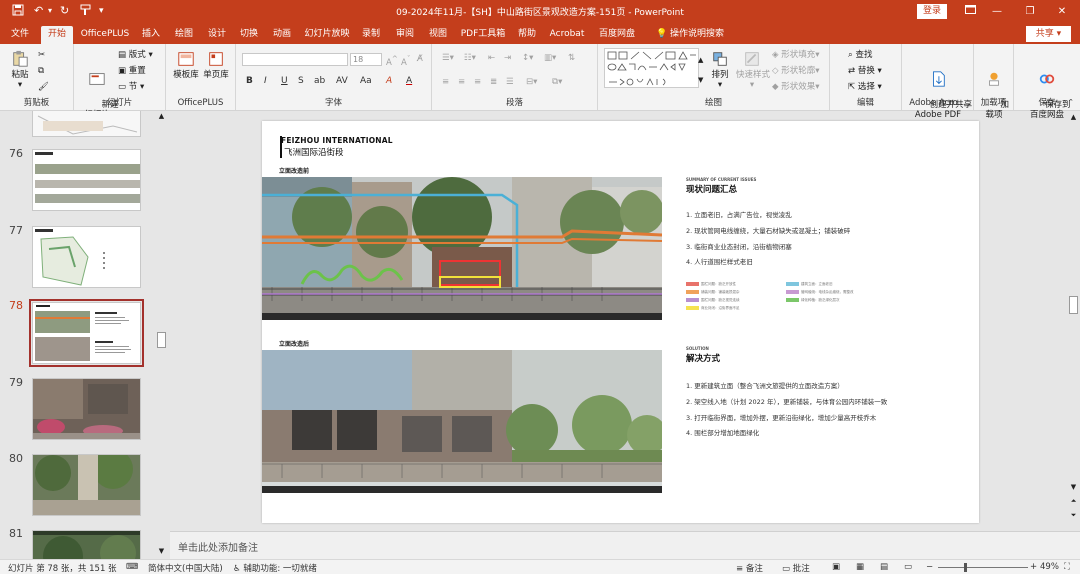  I want to click on slide-scrollbar: ▲ ▼ ⏶ ⏷, so click(1073, 321).